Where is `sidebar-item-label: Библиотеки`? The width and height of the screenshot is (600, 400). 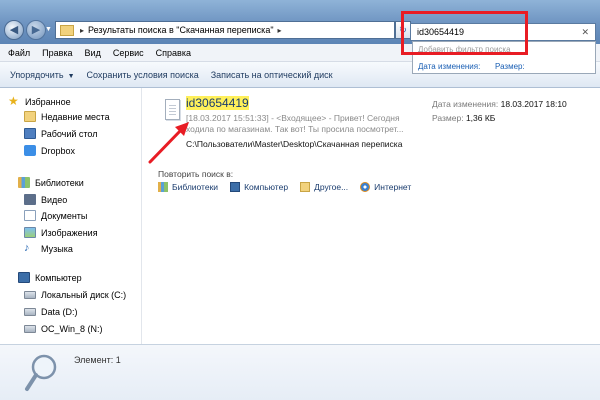
sidebar-item-label: Библиотеки is located at coordinates (59, 182).